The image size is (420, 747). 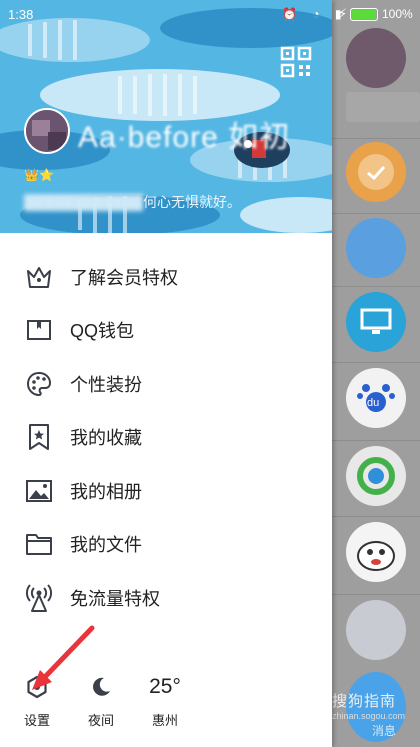 I want to click on menu-item-qq-wallet: QQ钱包, so click(x=166, y=331).